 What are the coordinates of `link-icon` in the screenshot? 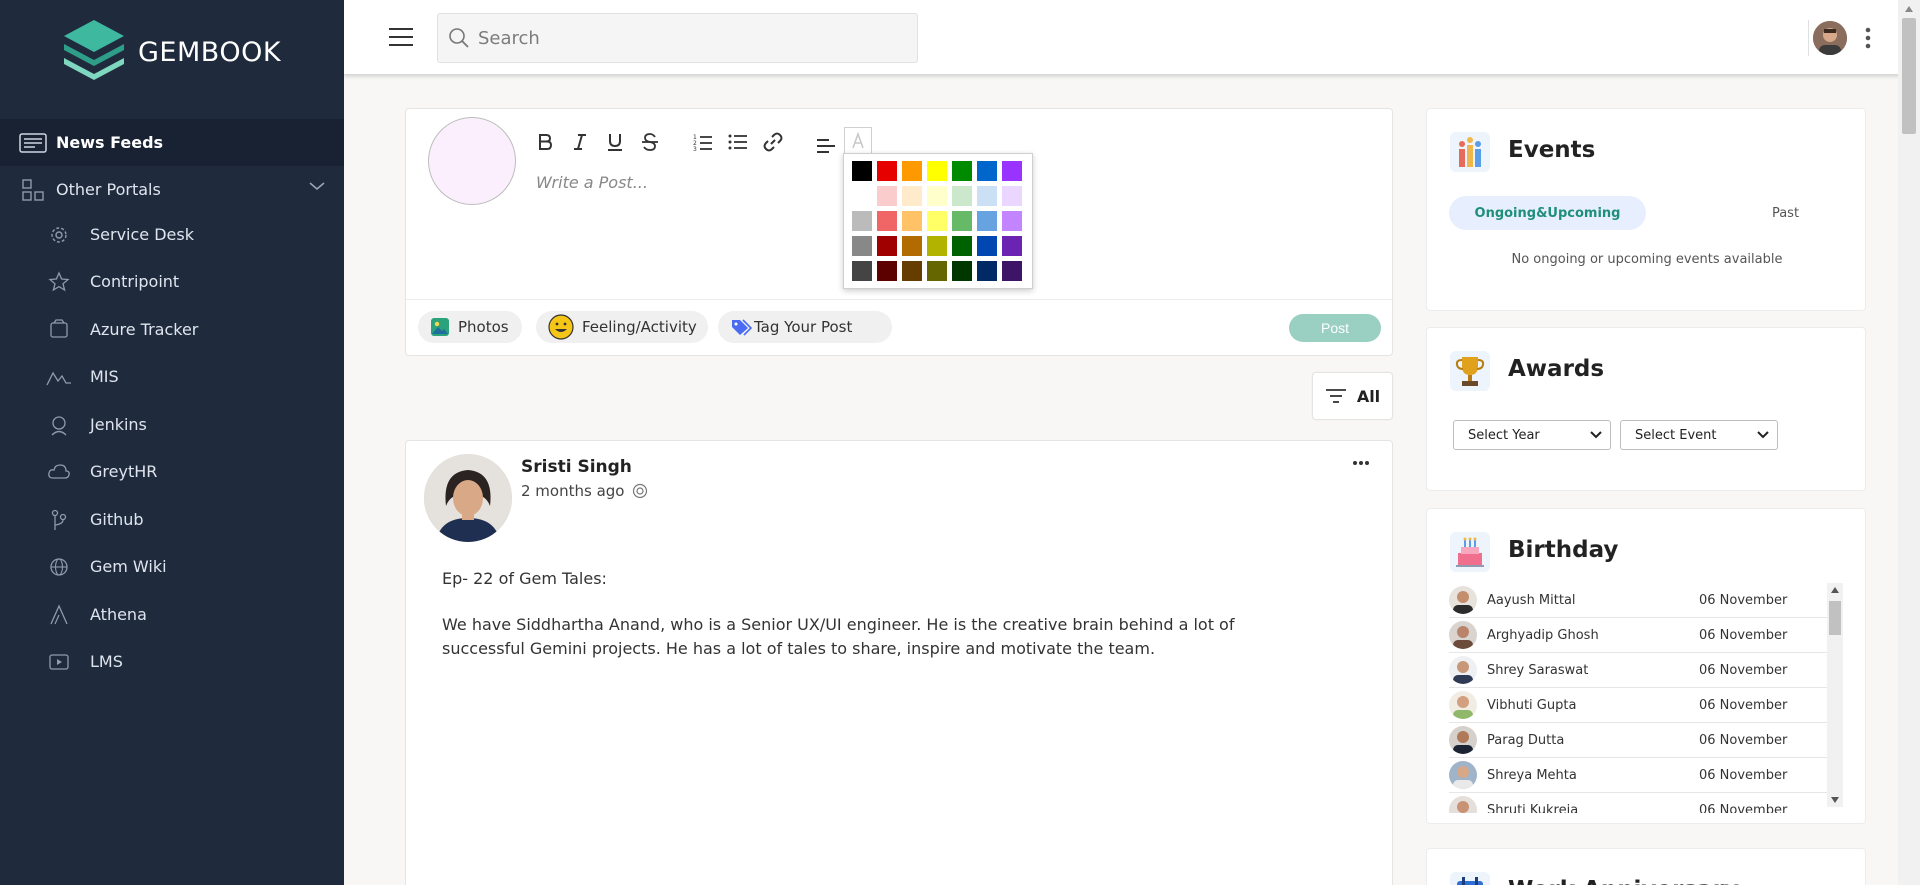 It's located at (773, 142).